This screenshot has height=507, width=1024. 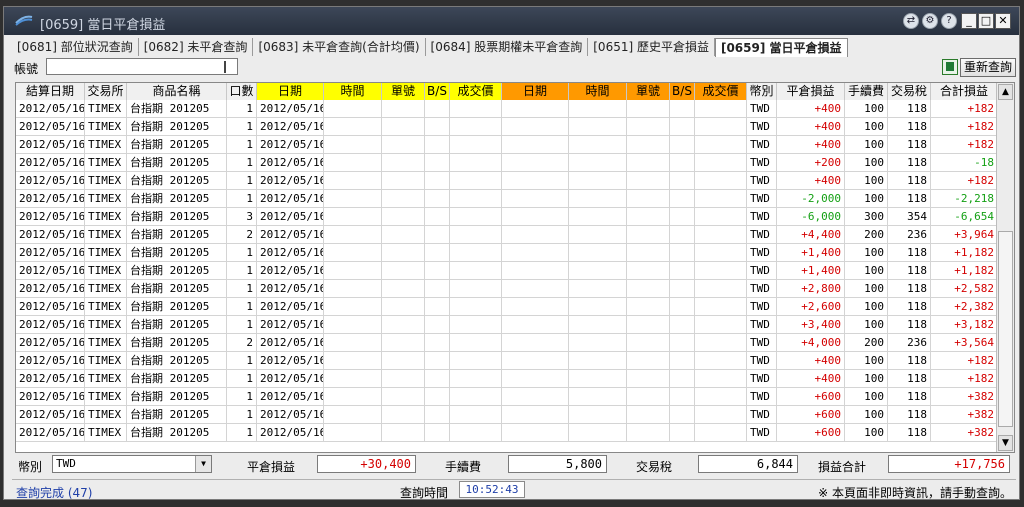 I want to click on column-header: 交易所, so click(x=106, y=91).